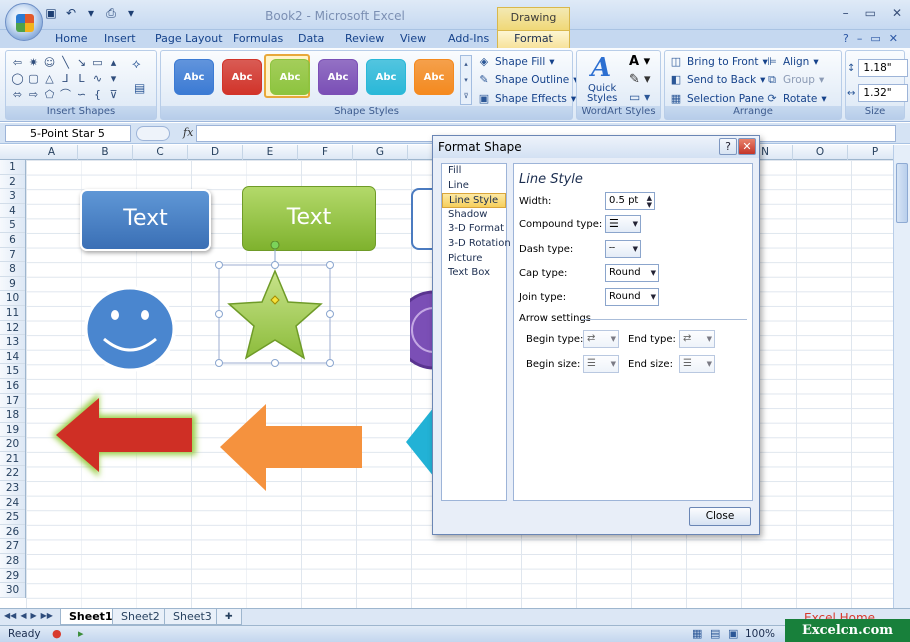  What do you see at coordinates (870, 152) in the screenshot?
I see `column-header: P` at bounding box center [870, 152].